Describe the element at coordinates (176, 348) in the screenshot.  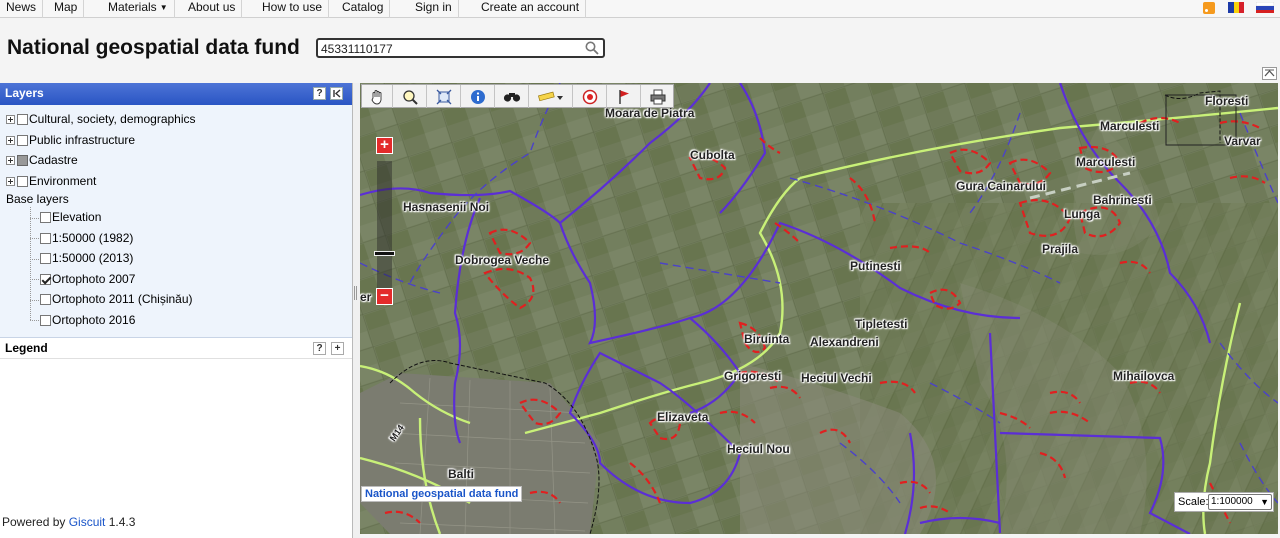
I see `legend-panel-header: Legend ? +` at that location.